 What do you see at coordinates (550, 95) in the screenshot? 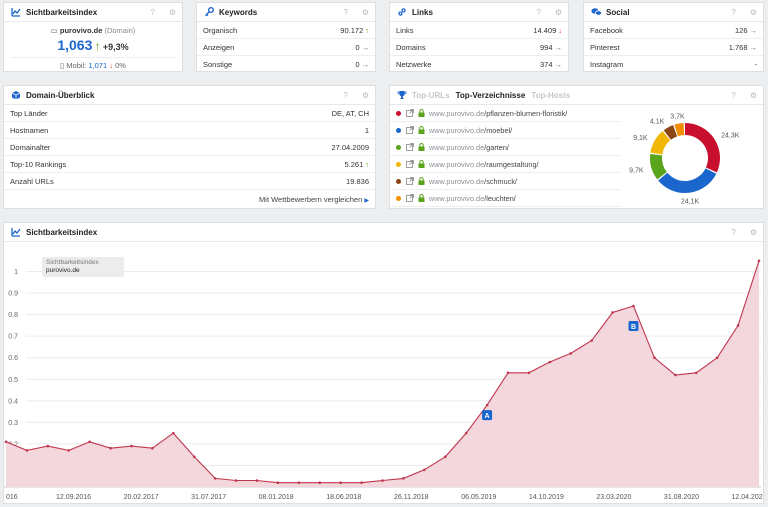
I see `tab-top-hosts: Top-Hosts` at bounding box center [550, 95].